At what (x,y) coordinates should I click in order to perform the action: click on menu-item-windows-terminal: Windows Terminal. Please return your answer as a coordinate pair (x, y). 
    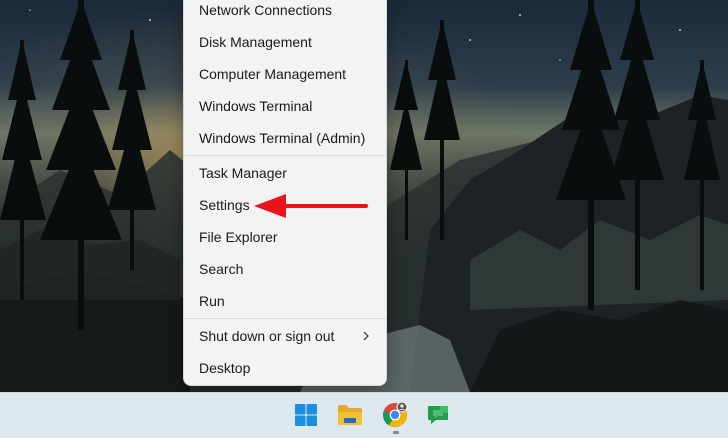
    Looking at the image, I should click on (286, 106).